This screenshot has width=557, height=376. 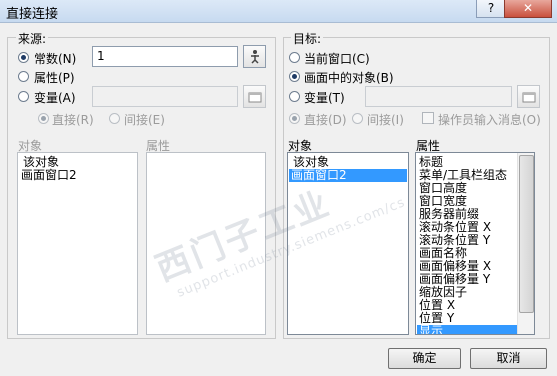 What do you see at coordinates (49, 175) in the screenshot?
I see `list-item: 画面窗口2` at bounding box center [49, 175].